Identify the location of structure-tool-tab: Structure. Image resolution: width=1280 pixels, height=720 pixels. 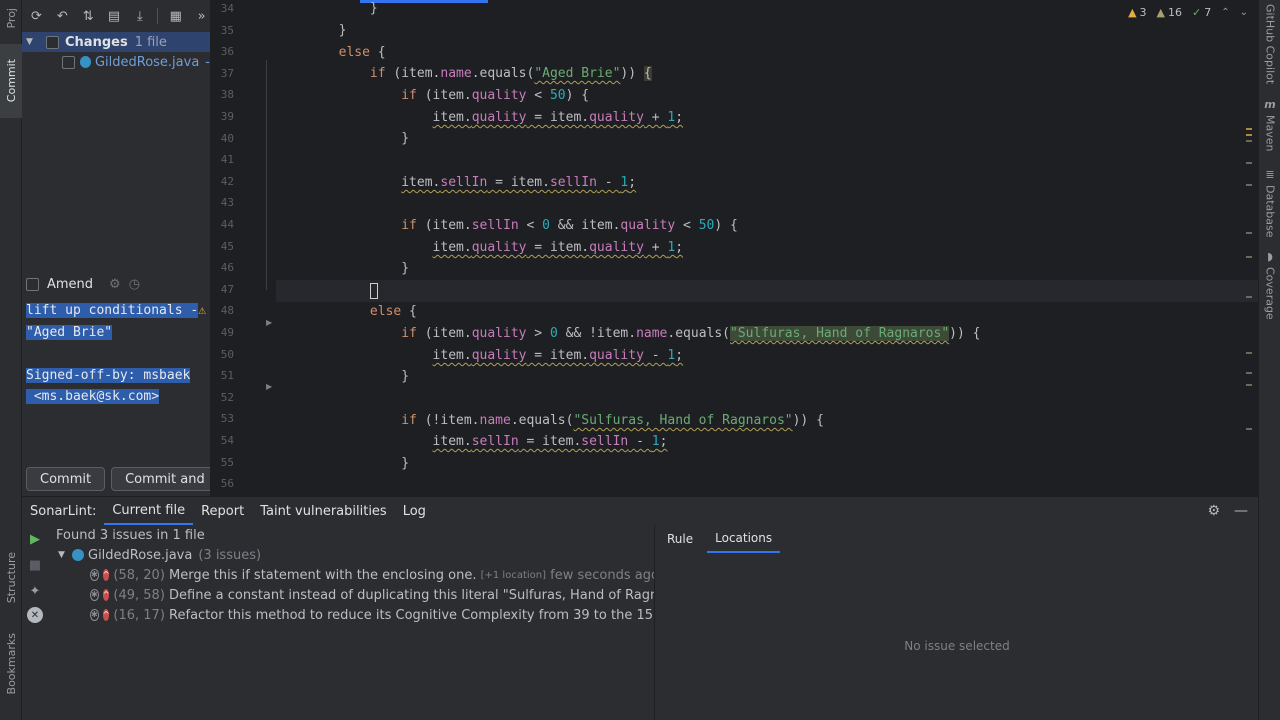
(11, 578).